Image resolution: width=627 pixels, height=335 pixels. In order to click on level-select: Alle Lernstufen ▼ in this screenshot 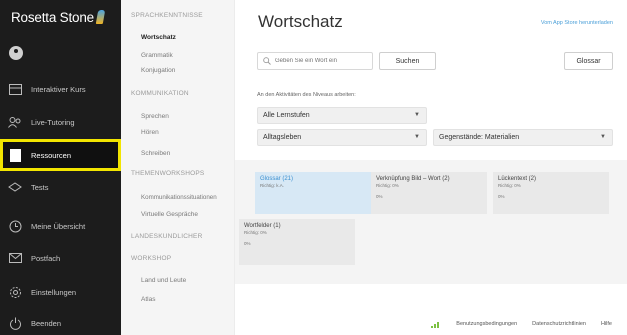, I will do `click(342, 115)`.